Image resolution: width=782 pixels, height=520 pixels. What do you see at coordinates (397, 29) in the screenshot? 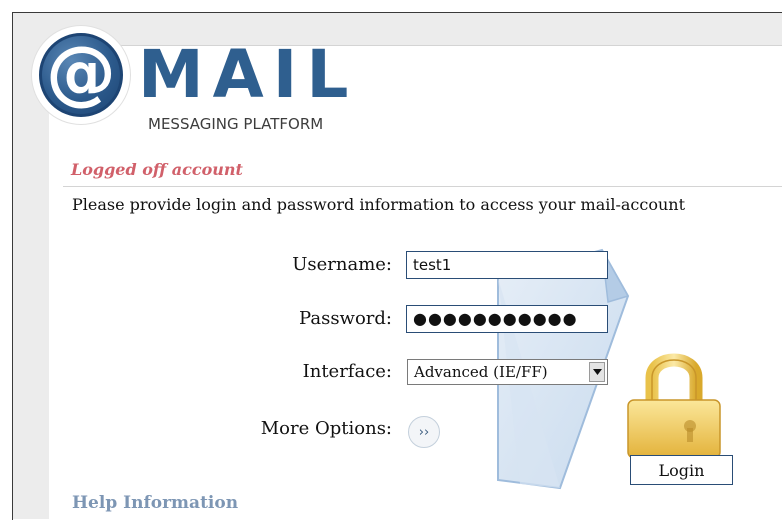
I see `top-bar` at bounding box center [397, 29].